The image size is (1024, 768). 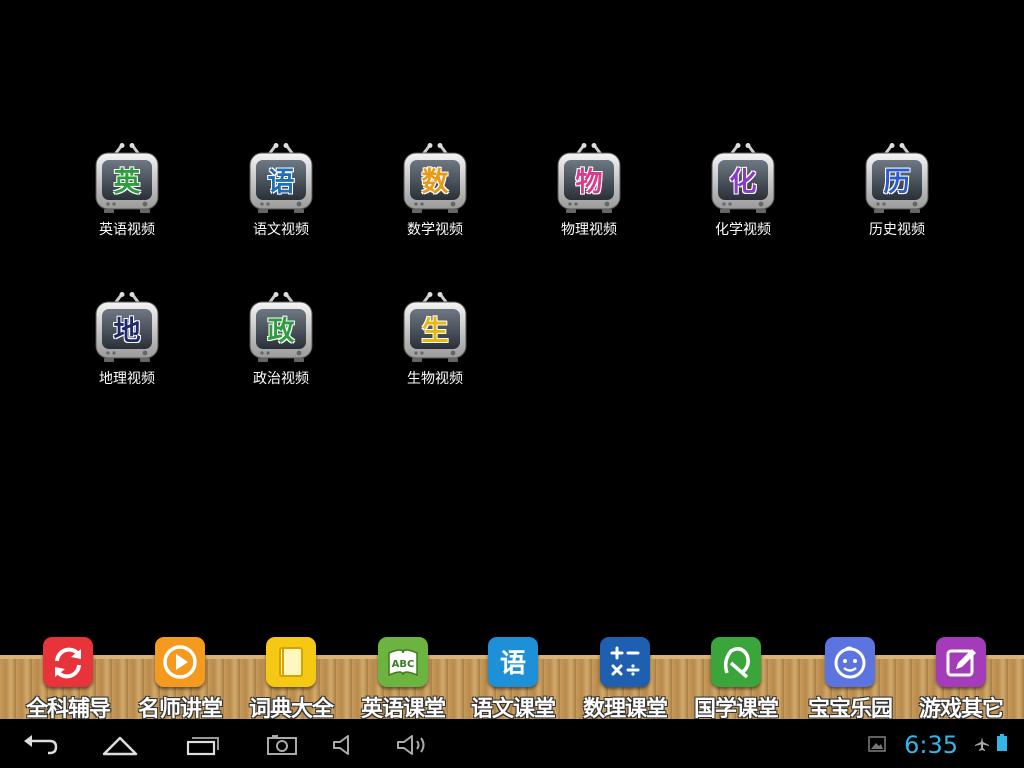 What do you see at coordinates (281, 331) in the screenshot?
I see `subject-glyph: 政` at bounding box center [281, 331].